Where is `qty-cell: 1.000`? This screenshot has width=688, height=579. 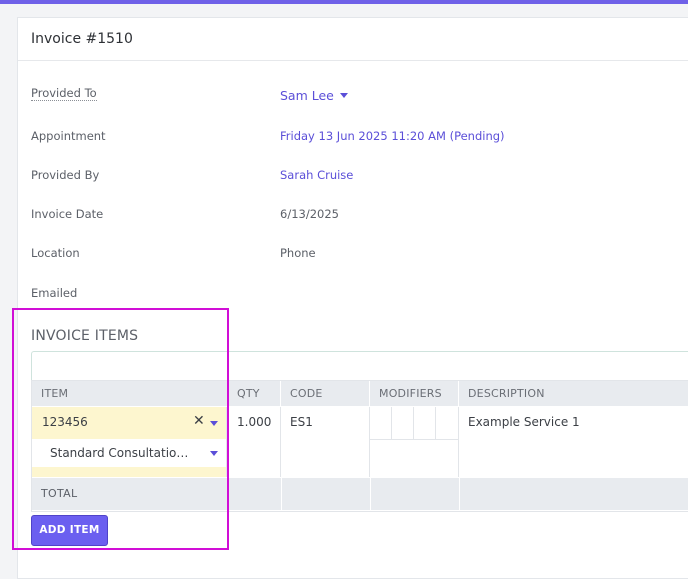 qty-cell: 1.000 is located at coordinates (254, 442).